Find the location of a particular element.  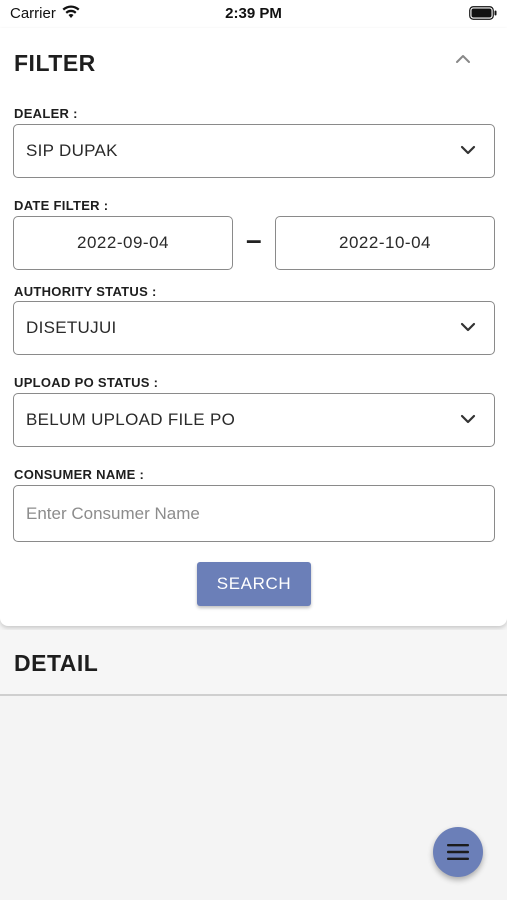

authority-status-select: DISETUJUI is located at coordinates (254, 328).